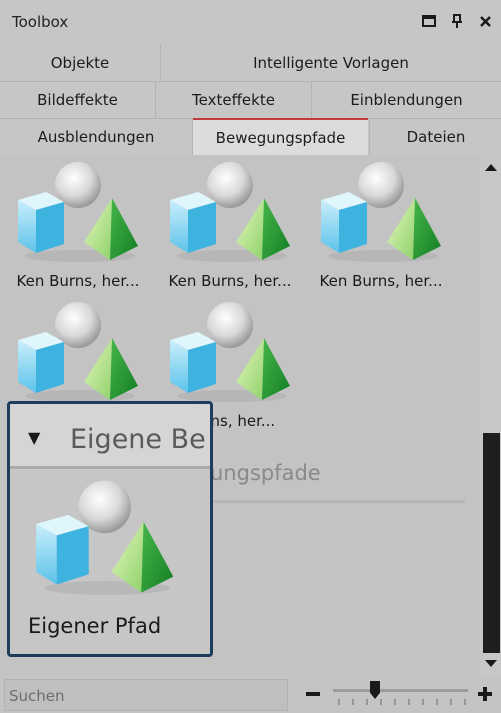  Describe the element at coordinates (491, 663) in the screenshot. I see `scroll-down-icon` at that location.